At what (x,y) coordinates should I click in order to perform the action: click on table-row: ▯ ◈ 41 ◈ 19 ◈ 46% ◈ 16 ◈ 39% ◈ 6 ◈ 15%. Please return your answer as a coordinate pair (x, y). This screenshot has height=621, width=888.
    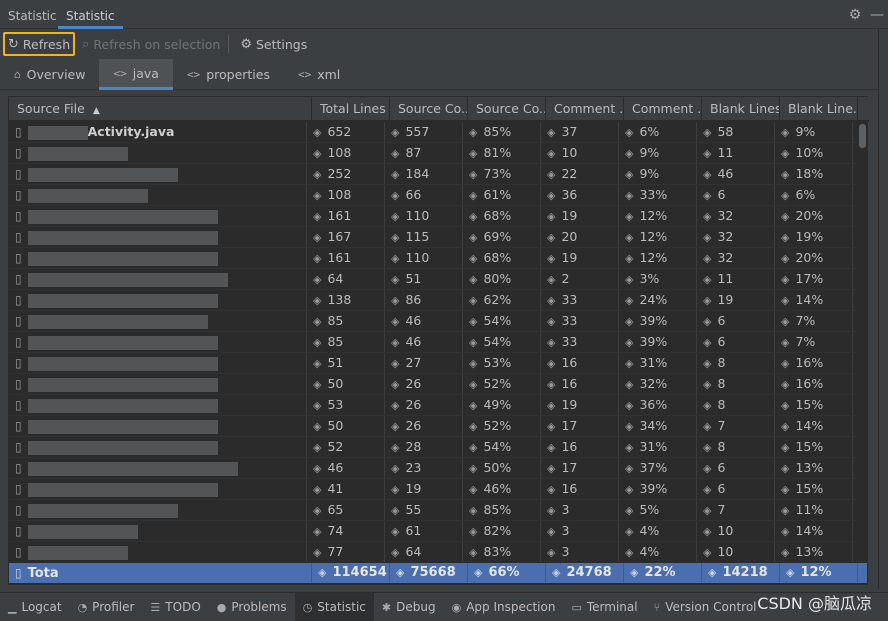
    Looking at the image, I should click on (433, 489).